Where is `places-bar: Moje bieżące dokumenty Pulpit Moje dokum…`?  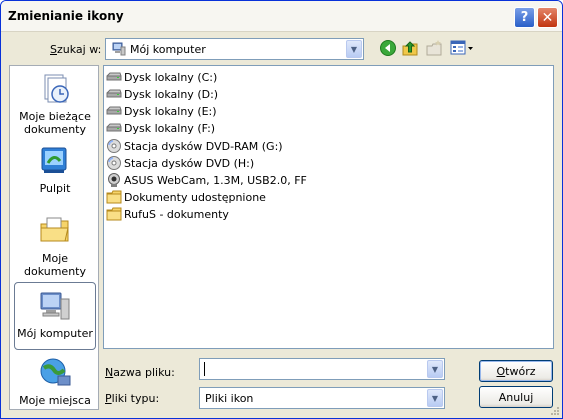 places-bar: Moje bieżące dokumenty Pulpit Moje dokum… is located at coordinates (54, 237).